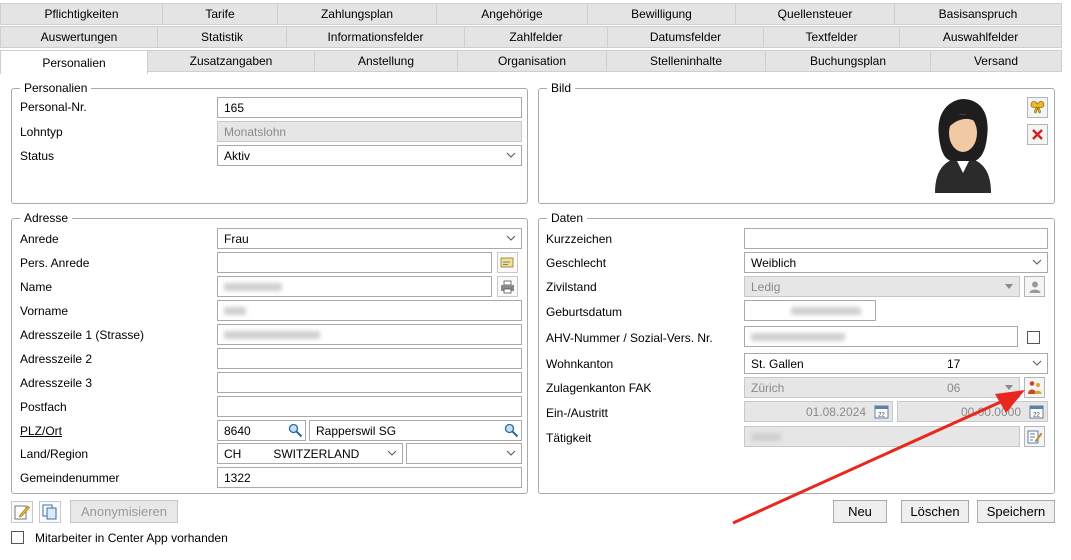  I want to click on tab-basisanspruch: Basisanspruch, so click(978, 14).